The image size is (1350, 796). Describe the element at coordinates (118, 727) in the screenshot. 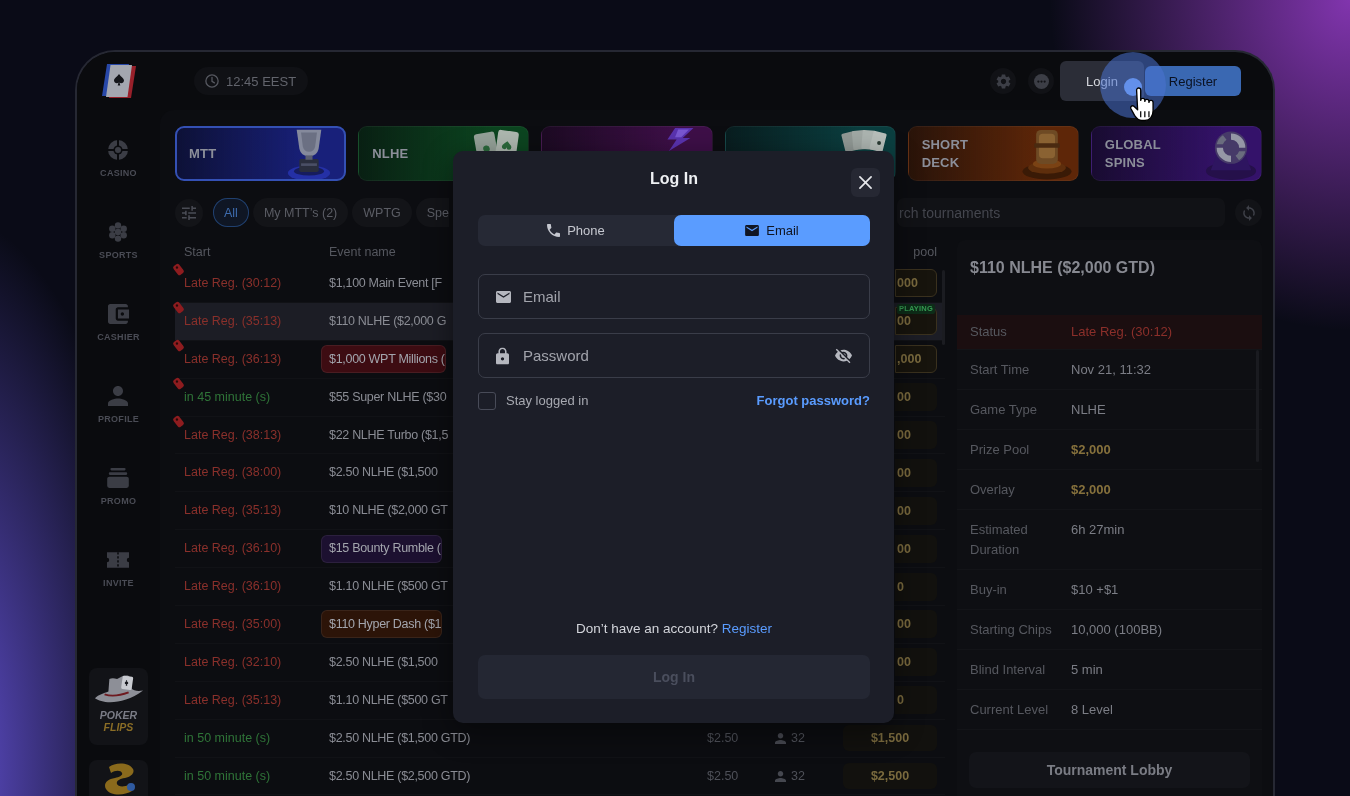

I see `promo-subtitle: FLIPS` at that location.